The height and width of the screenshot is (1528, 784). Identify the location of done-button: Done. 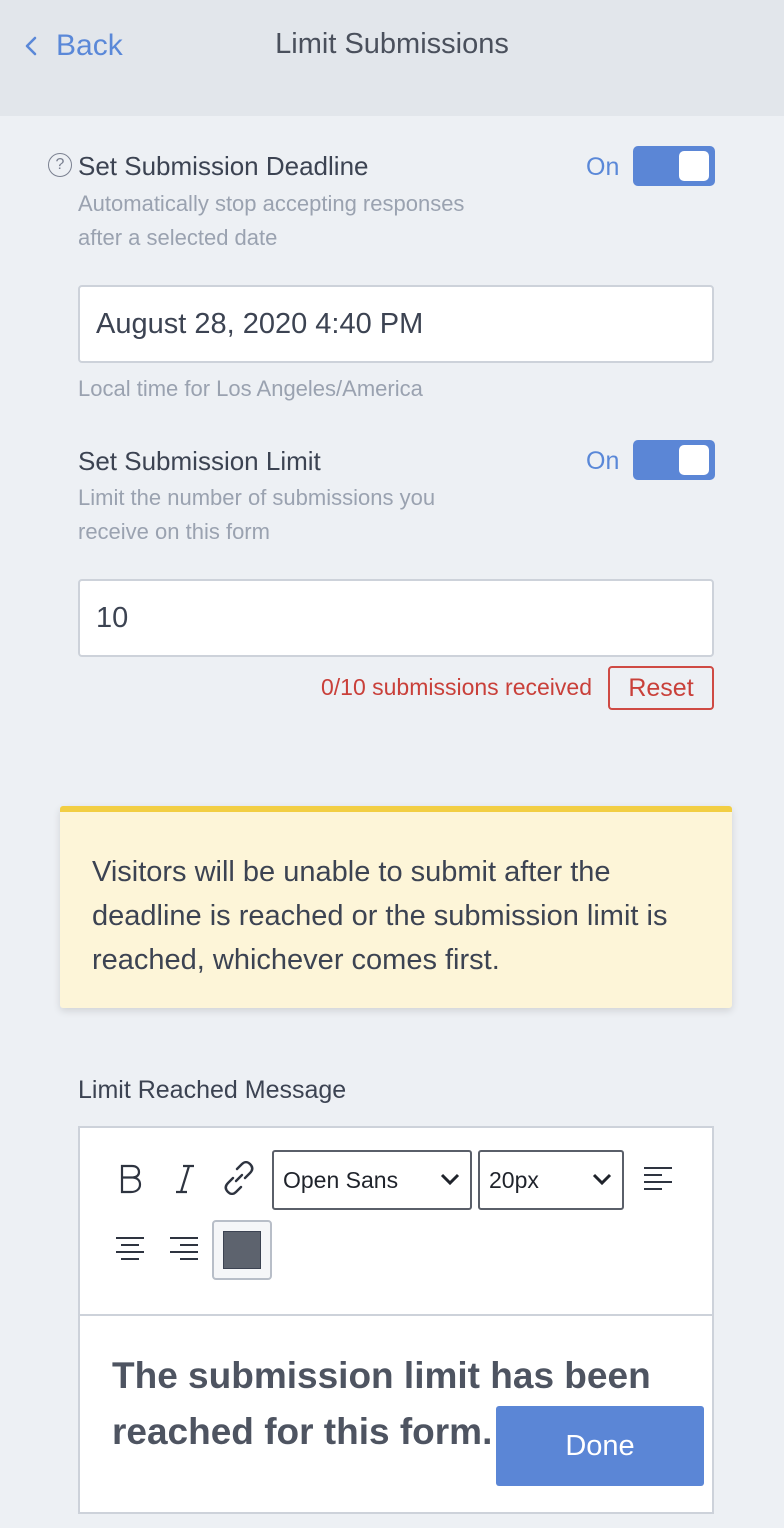
(600, 1446).